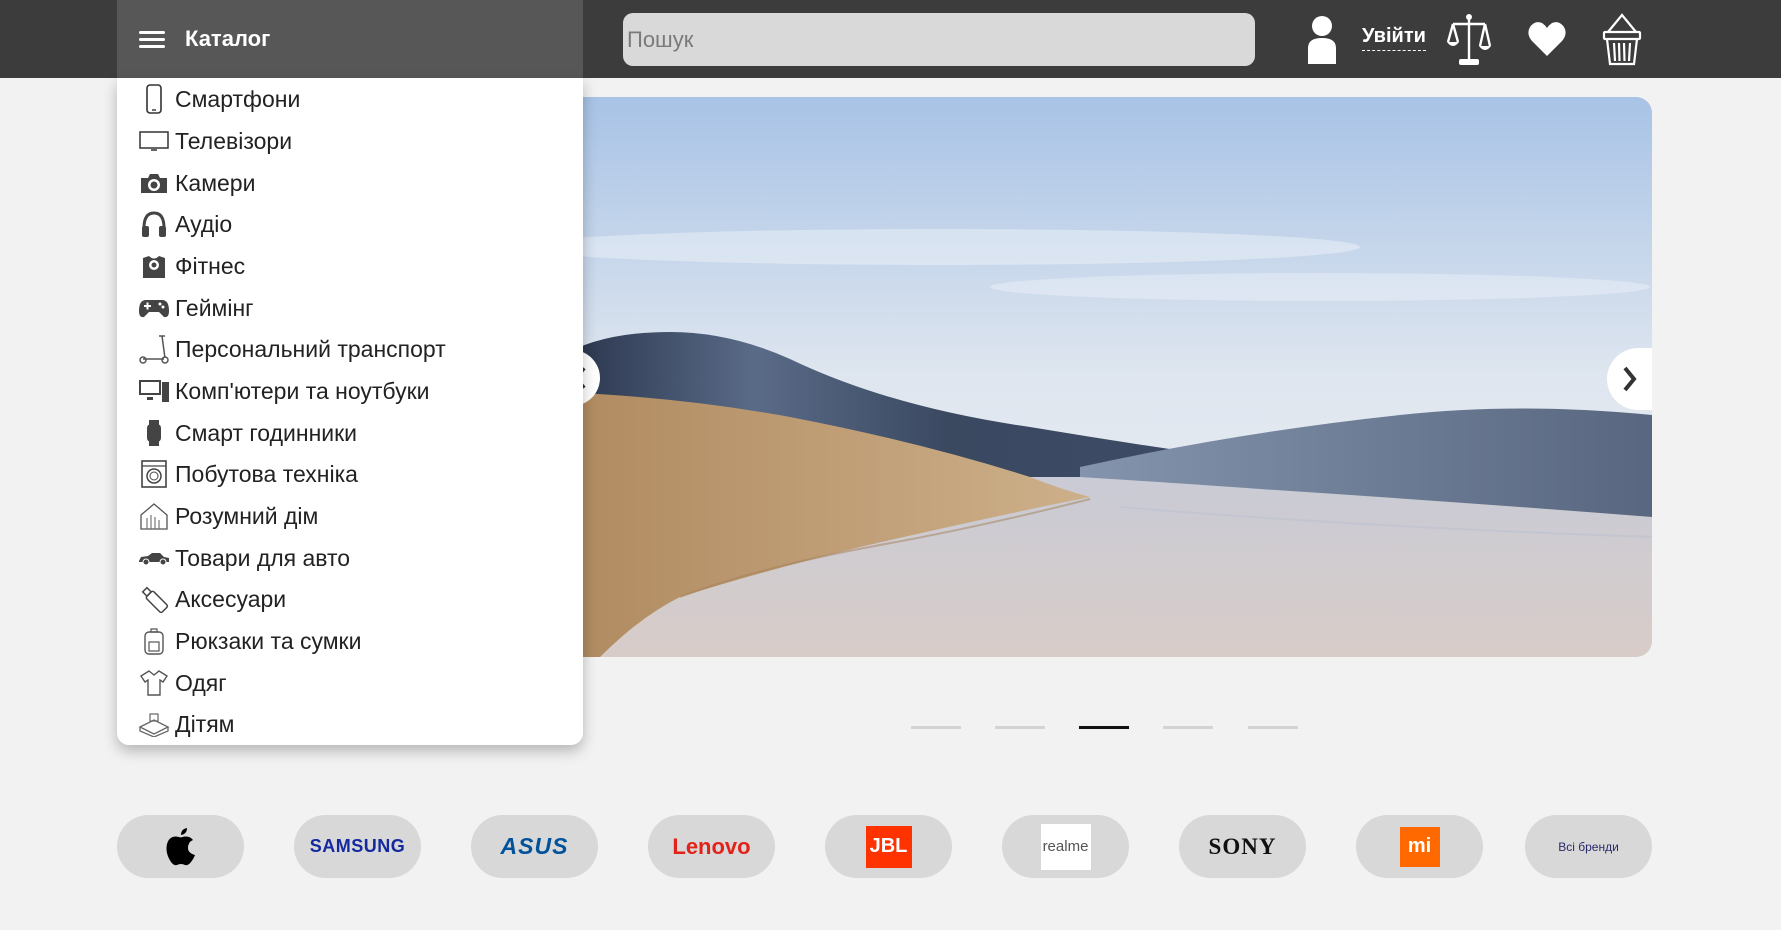 The width and height of the screenshot is (1781, 930). I want to click on catalog-item-label: Розумний дім, so click(247, 515).